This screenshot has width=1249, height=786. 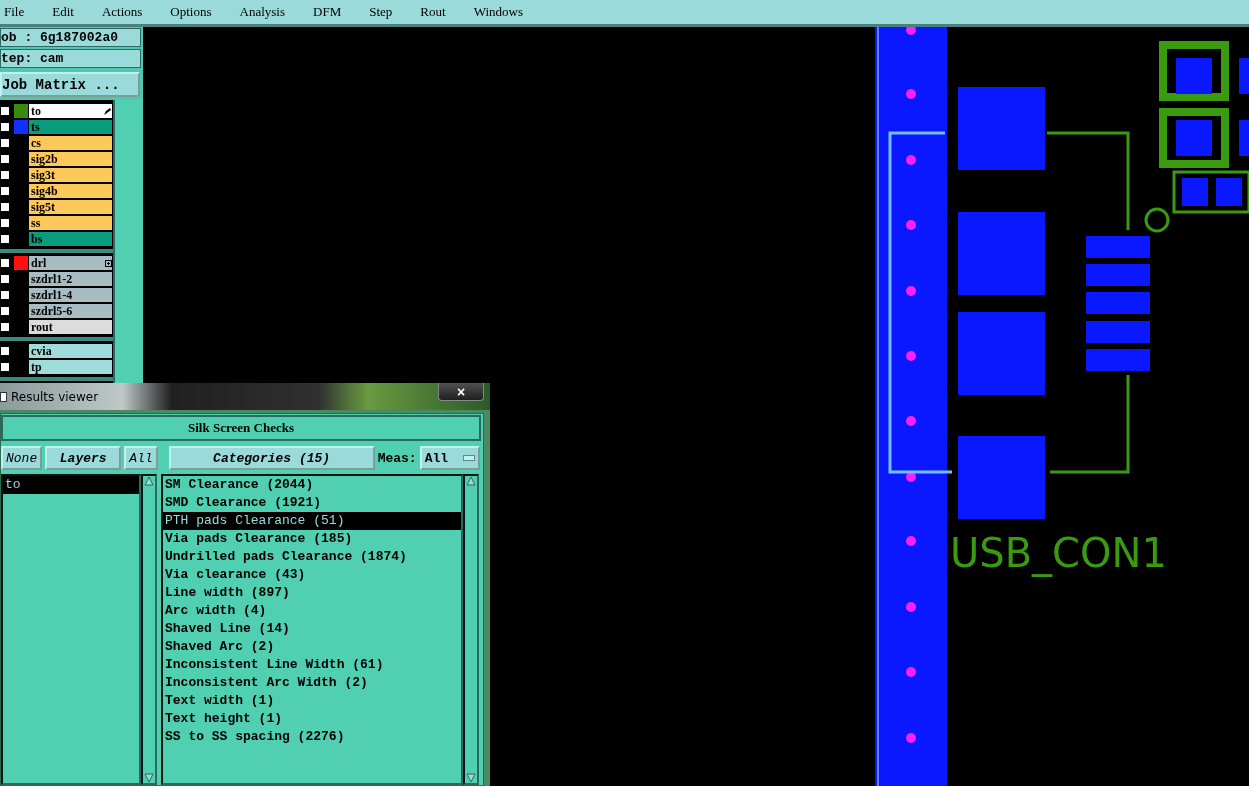 What do you see at coordinates (36, 143) in the screenshot?
I see `layer-name: cs` at bounding box center [36, 143].